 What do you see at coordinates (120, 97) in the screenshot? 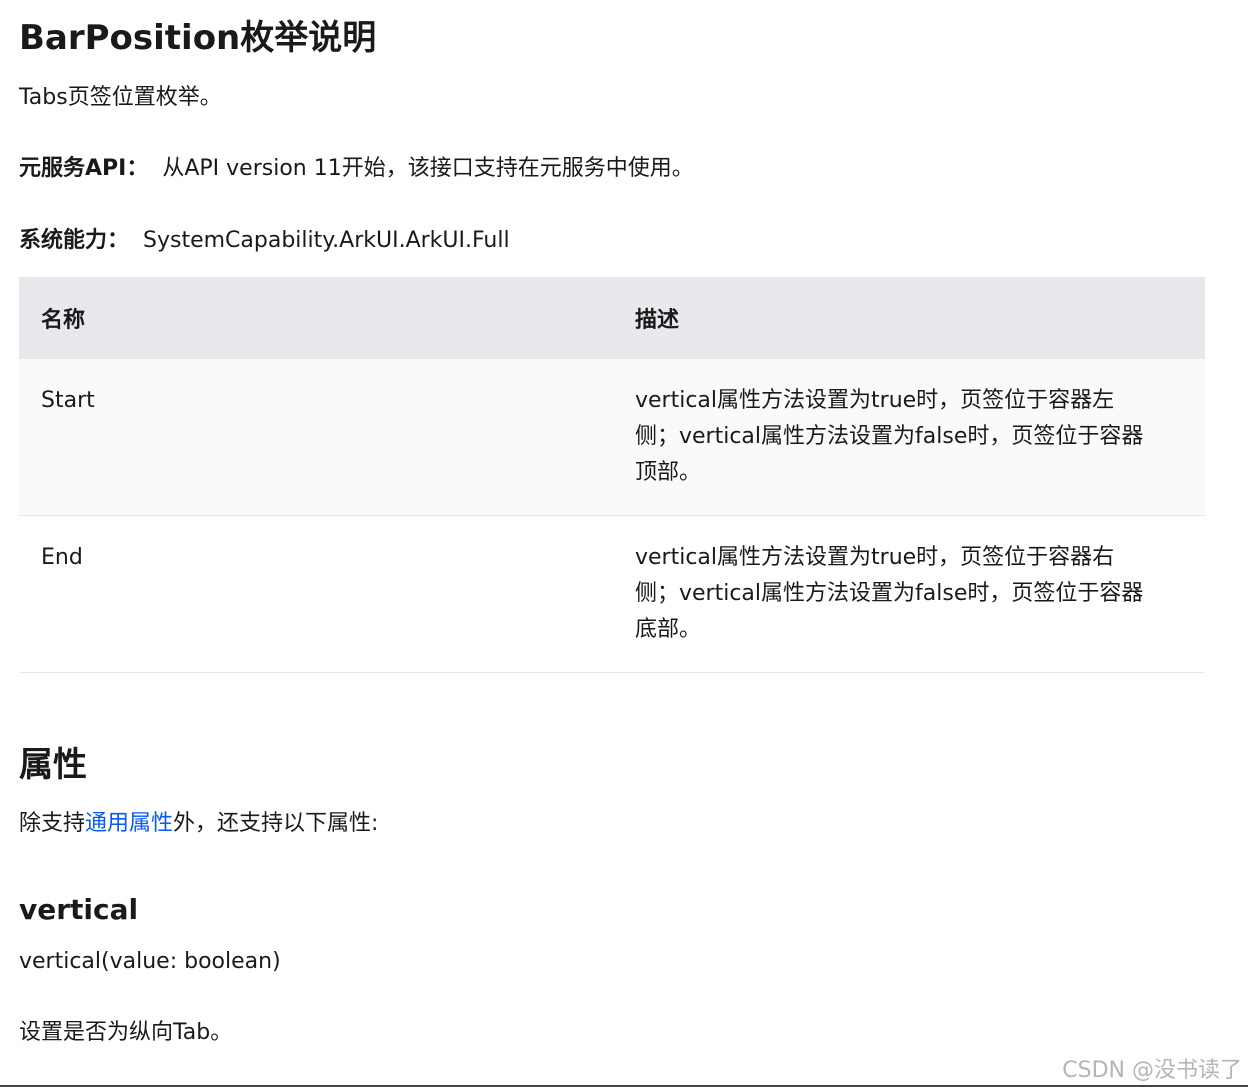
I see `enum-intro: Tabs页签位置枚举。` at bounding box center [120, 97].